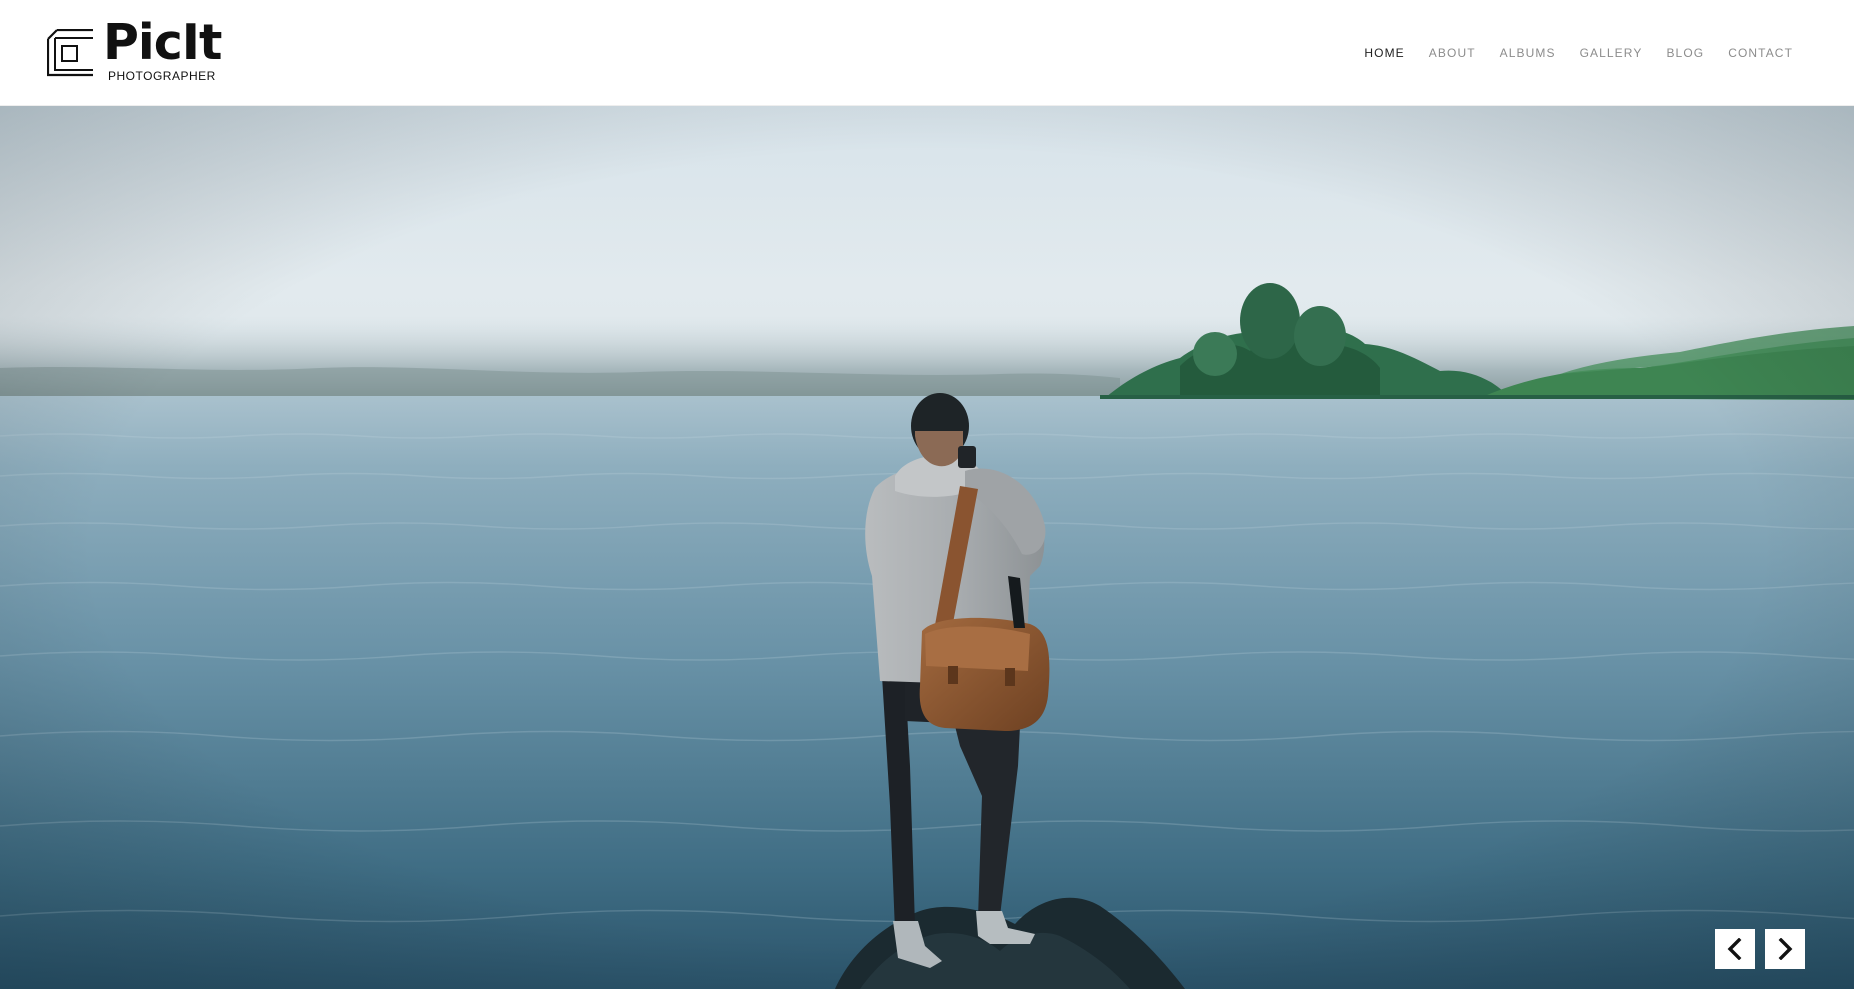 The height and width of the screenshot is (989, 1854). I want to click on nested-square-frame-icon, so click(70, 53).